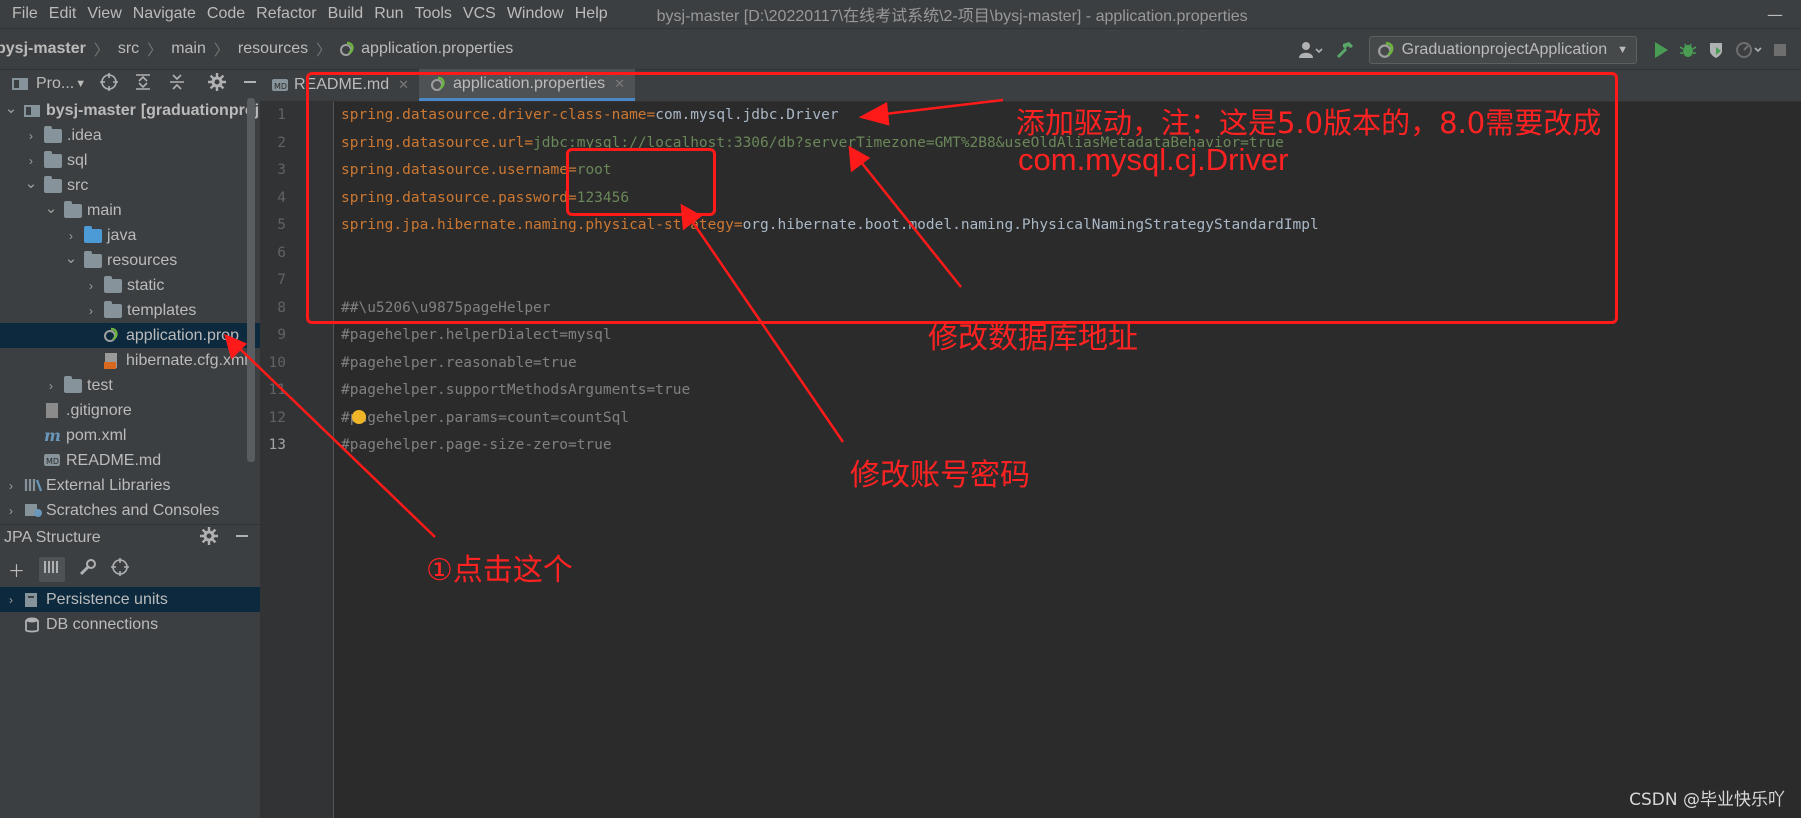 This screenshot has height=818, width=1801. What do you see at coordinates (535, 14) in the screenshot?
I see `menu-item-window: Window` at bounding box center [535, 14].